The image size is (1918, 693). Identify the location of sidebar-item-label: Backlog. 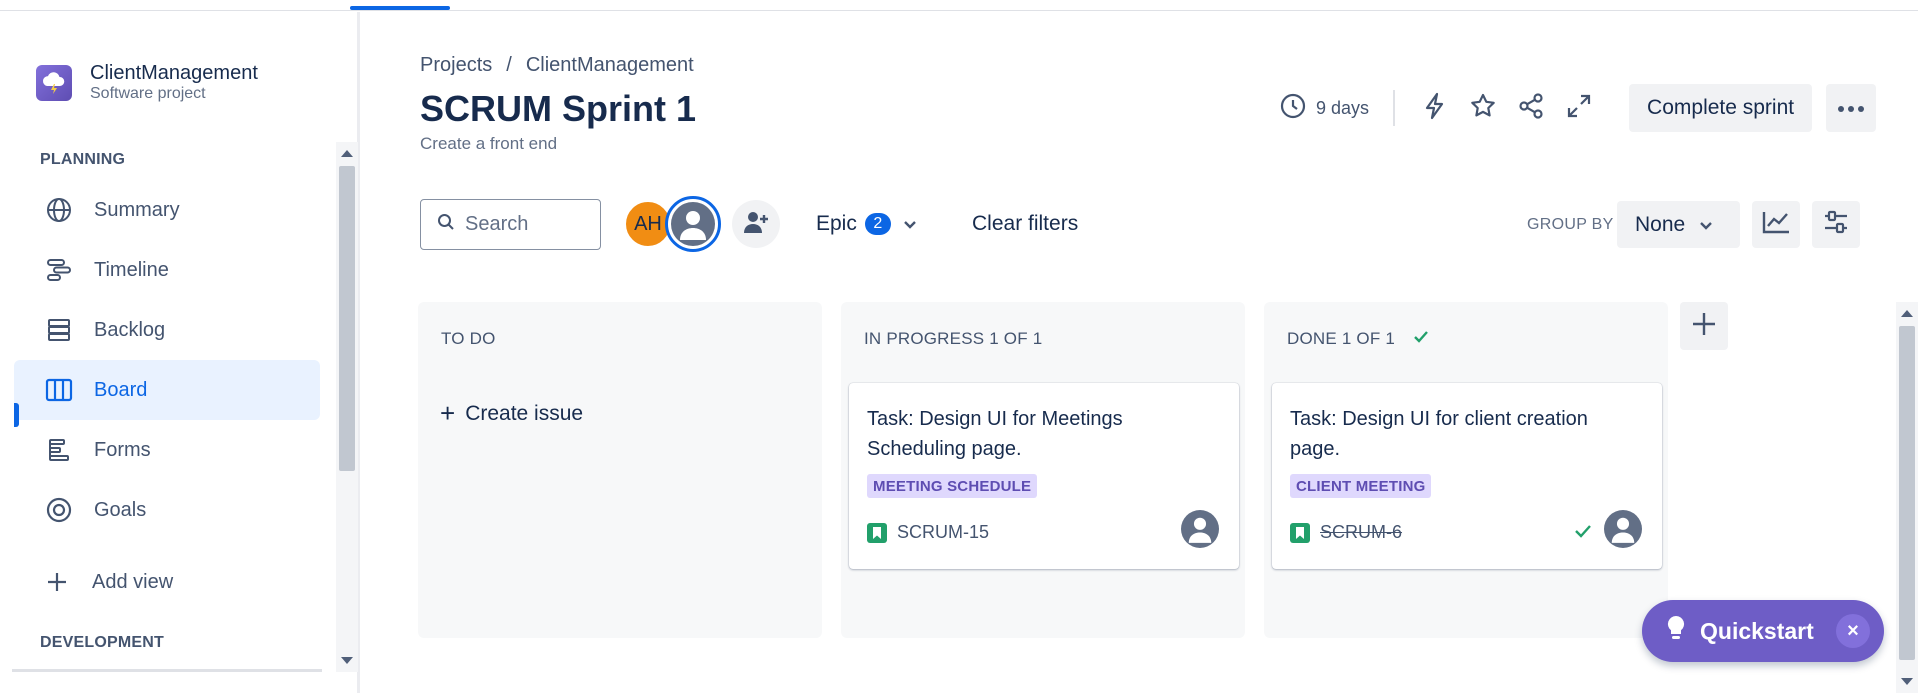
(130, 329).